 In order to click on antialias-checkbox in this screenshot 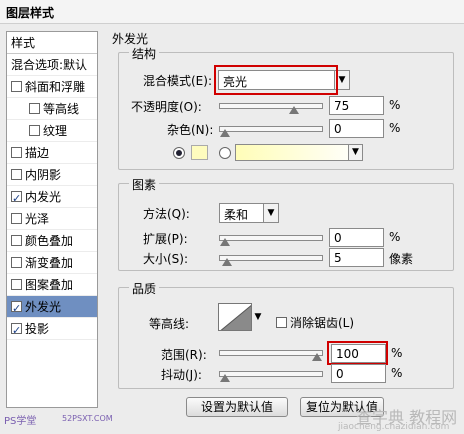, I will do `click(281, 322)`.